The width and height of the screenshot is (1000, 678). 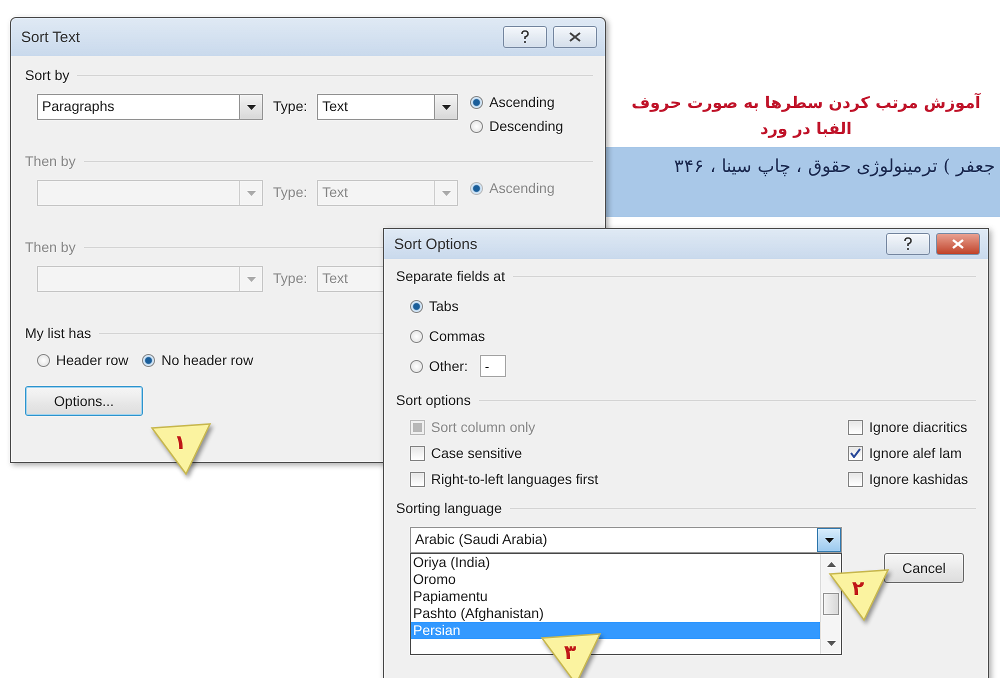 I want to click on window-title: Sort Text, so click(x=50, y=37).